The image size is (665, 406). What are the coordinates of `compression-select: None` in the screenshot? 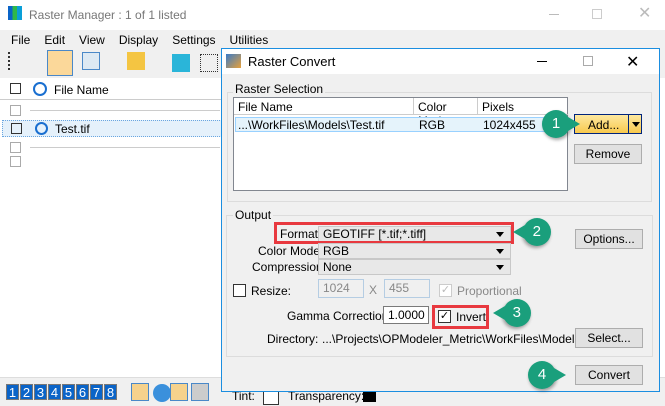 It's located at (414, 267).